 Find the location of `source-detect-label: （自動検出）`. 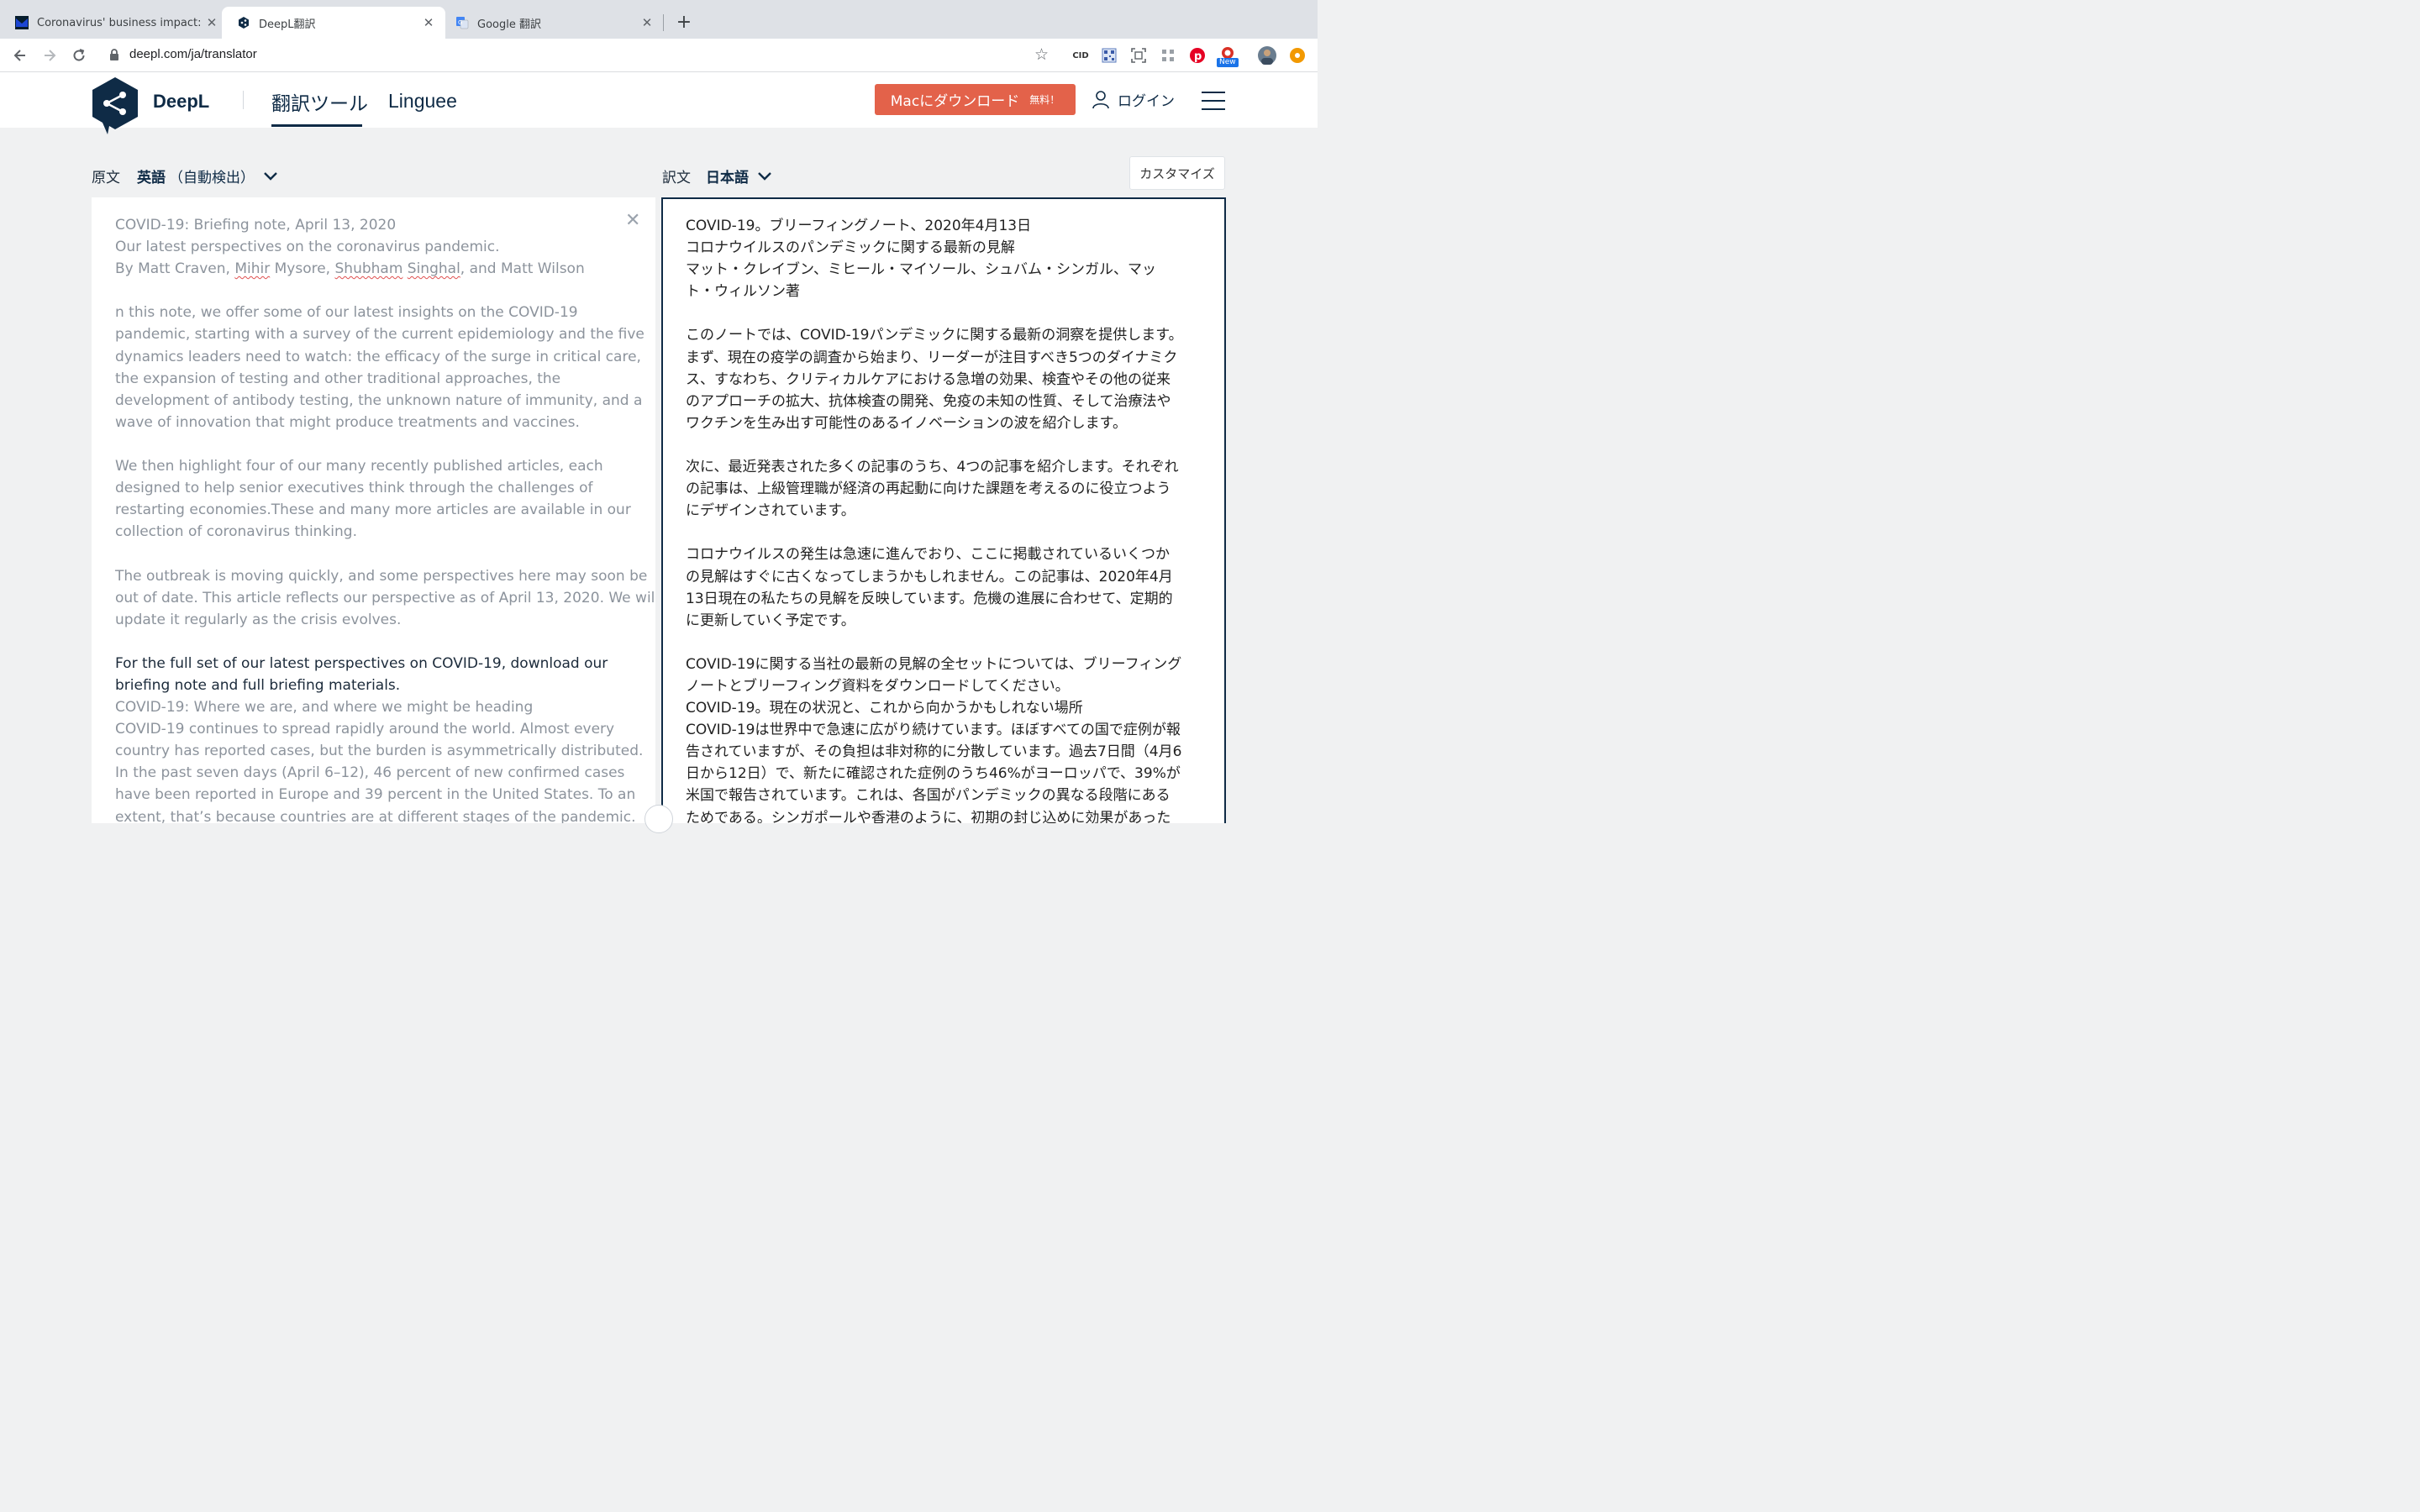

source-detect-label: （自動検出） is located at coordinates (212, 178).